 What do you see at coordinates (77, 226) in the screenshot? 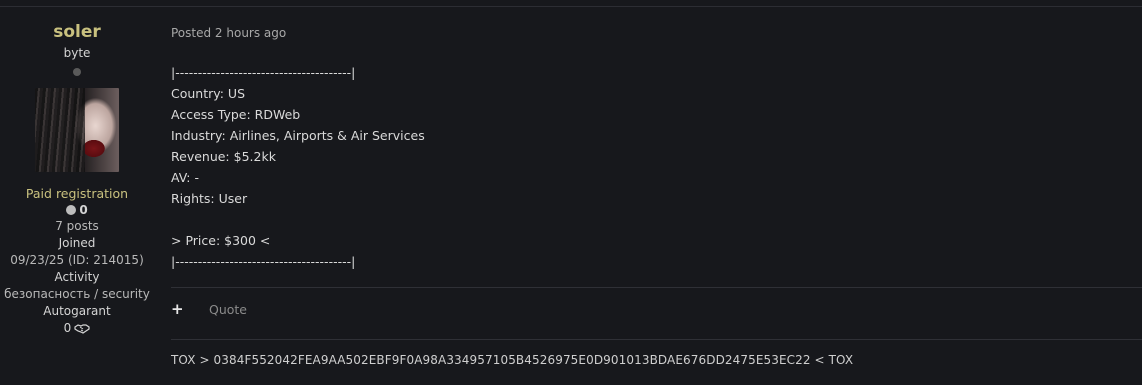
I see `post-count: 7 posts` at bounding box center [77, 226].